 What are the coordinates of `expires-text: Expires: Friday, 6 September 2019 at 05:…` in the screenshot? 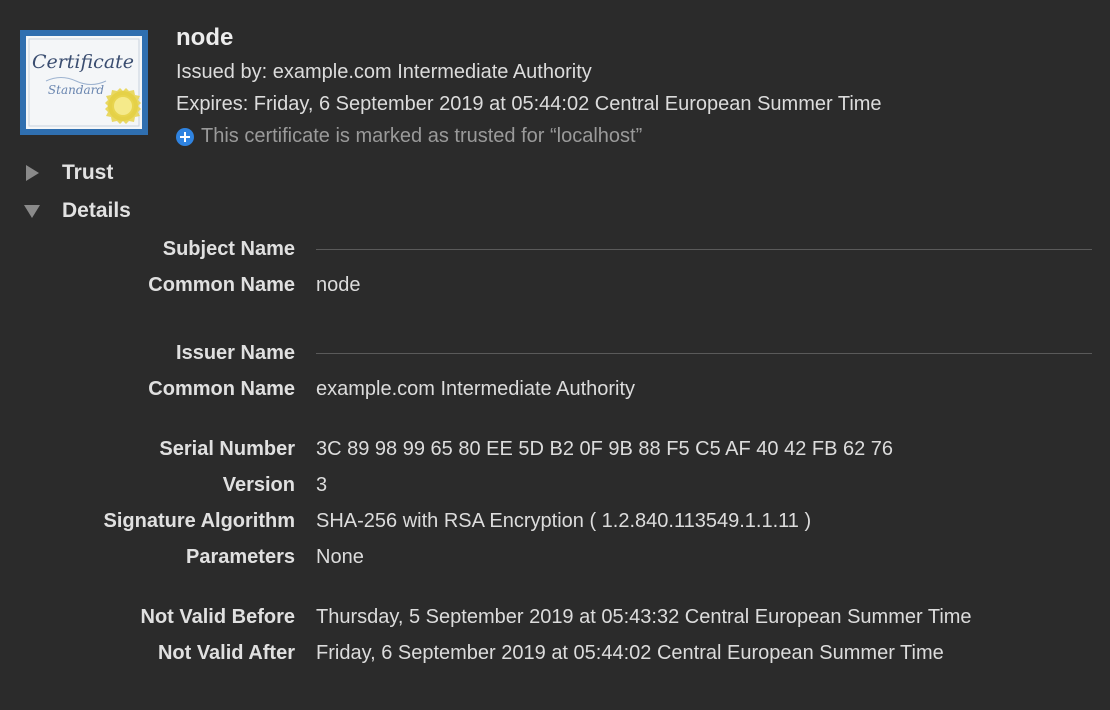 It's located at (529, 104).